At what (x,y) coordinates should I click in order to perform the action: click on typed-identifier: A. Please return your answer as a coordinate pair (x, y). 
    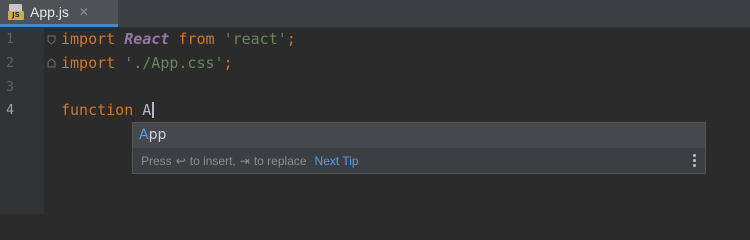
    Looking at the image, I should click on (147, 110).